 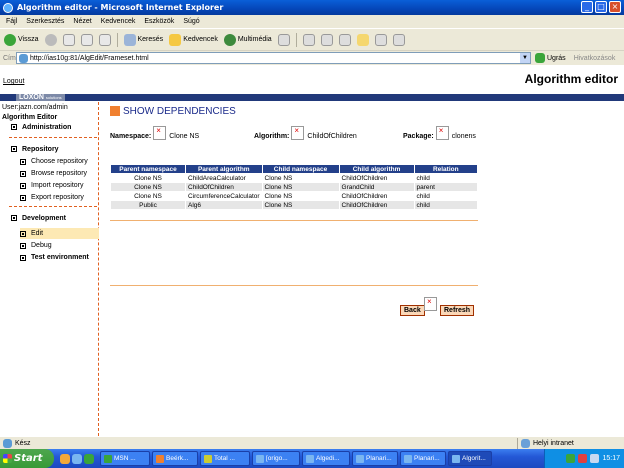 I want to click on sidebar-item-export-repository: Export repository, so click(x=59, y=197).